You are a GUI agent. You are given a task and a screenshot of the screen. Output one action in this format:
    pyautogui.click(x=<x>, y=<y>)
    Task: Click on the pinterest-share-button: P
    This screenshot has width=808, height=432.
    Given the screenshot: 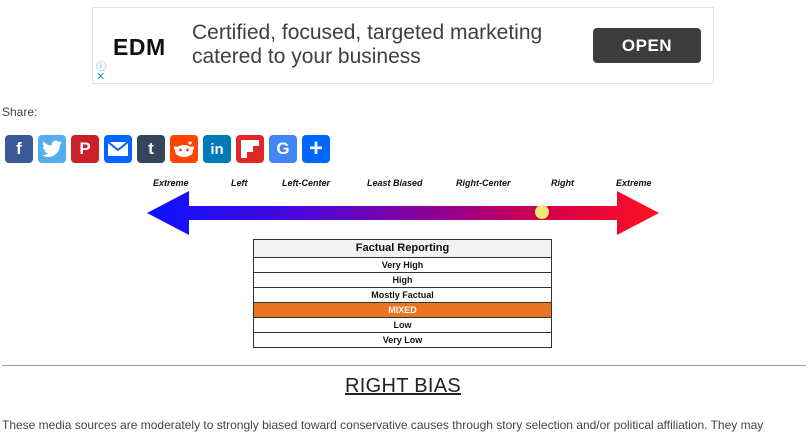 What is the action you would take?
    pyautogui.click(x=85, y=149)
    